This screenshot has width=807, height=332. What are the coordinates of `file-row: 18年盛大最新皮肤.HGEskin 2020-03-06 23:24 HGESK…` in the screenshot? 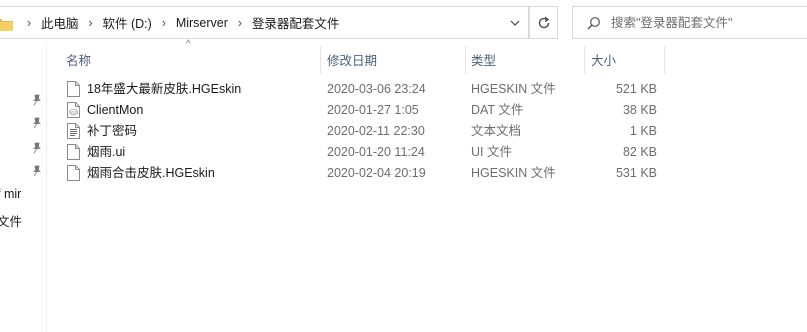 It's located at (357, 89).